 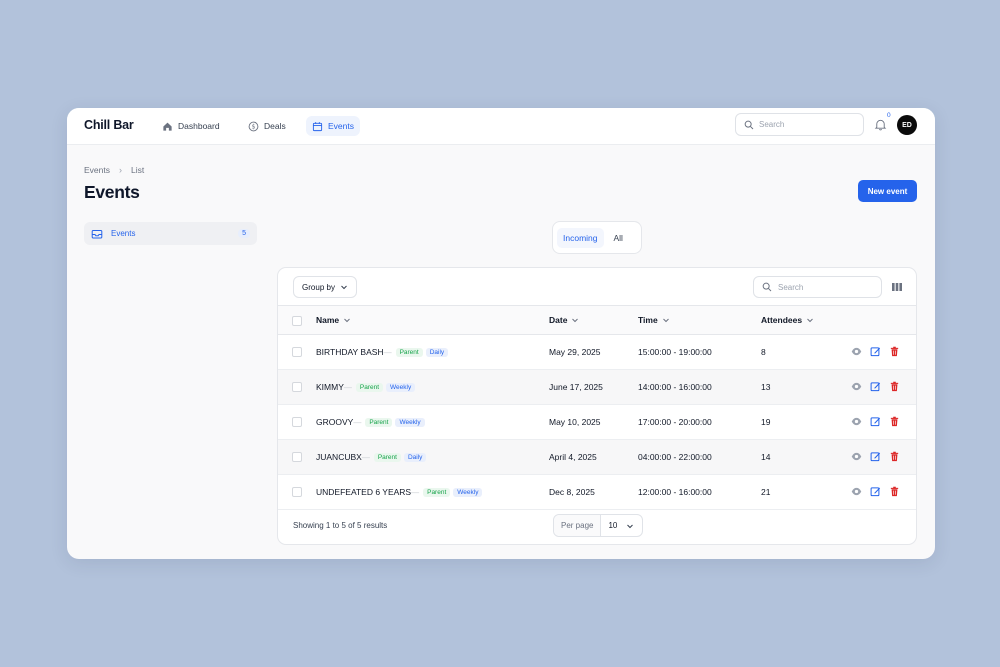 I want to click on cell-name: UNDEFEATED 6 YEARS — Parent Weekly, so click(x=399, y=492).